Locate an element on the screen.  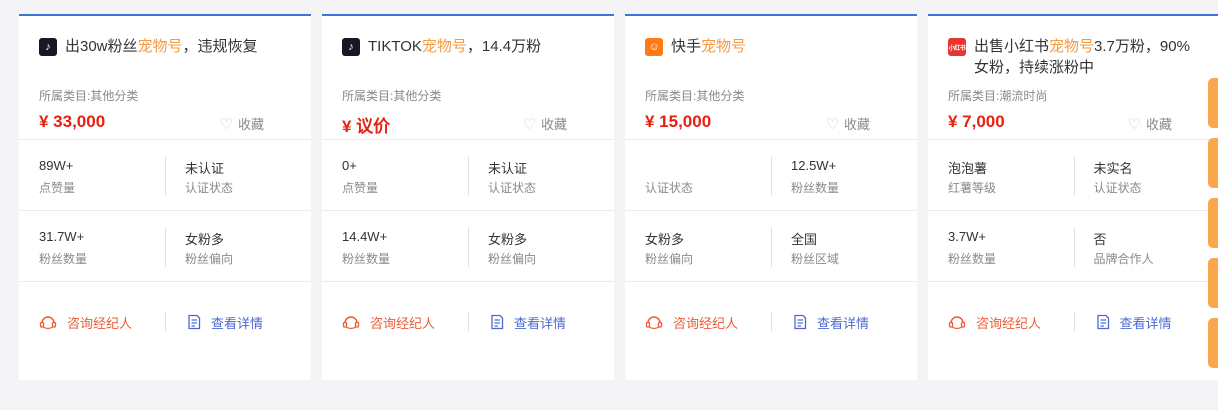
card-header: ♪ 出30w粉丝宠物号，违规恢复 所属类目:其他分类 ¥ 33,000 ♡ 收藏 is located at coordinates (165, 78).